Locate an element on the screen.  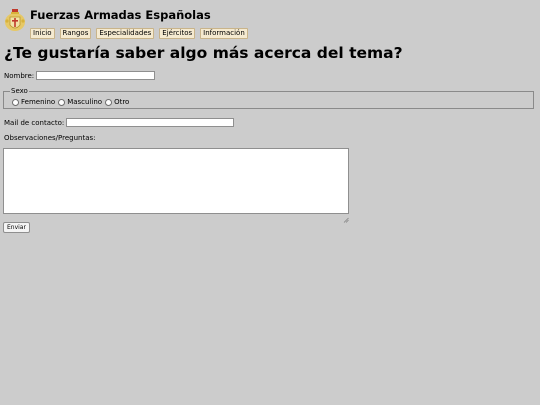
site-title: Fuerzas Armadas Españolas is located at coordinates (120, 15).